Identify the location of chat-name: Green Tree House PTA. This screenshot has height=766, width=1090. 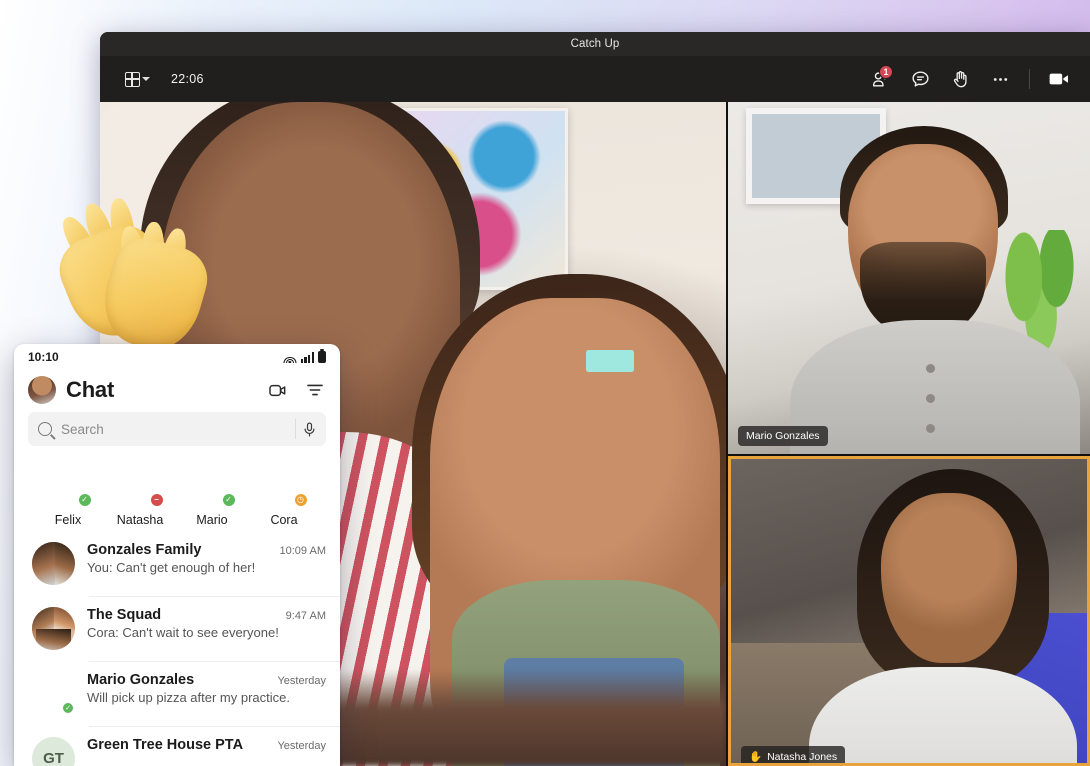
(165, 745).